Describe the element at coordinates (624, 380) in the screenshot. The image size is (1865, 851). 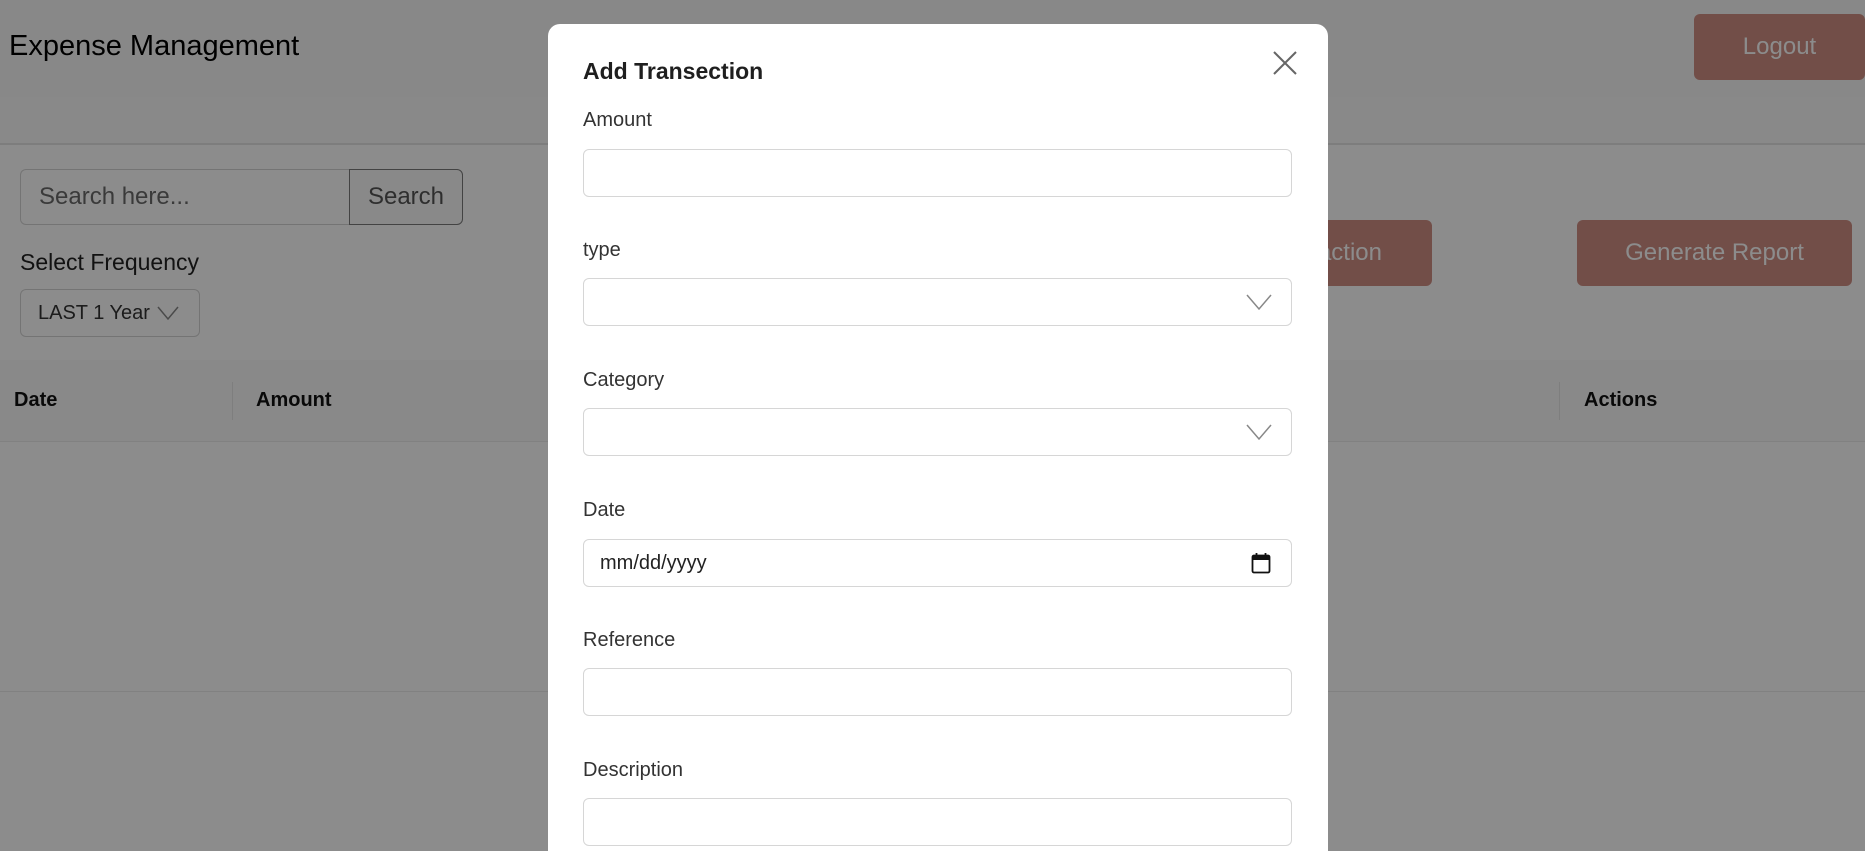
I see `category-label: Category` at that location.